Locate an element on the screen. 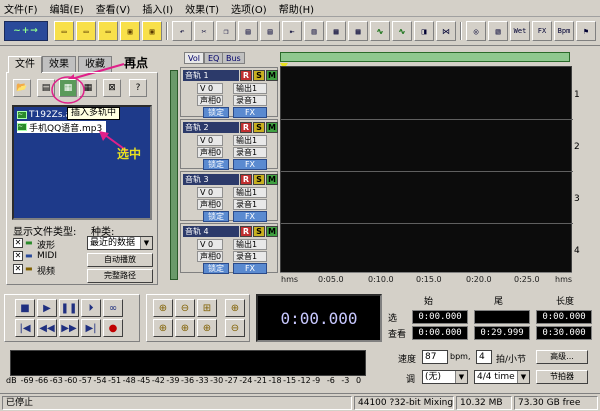 The image size is (600, 411). loop-icon: ◎ is located at coordinates (476, 31).